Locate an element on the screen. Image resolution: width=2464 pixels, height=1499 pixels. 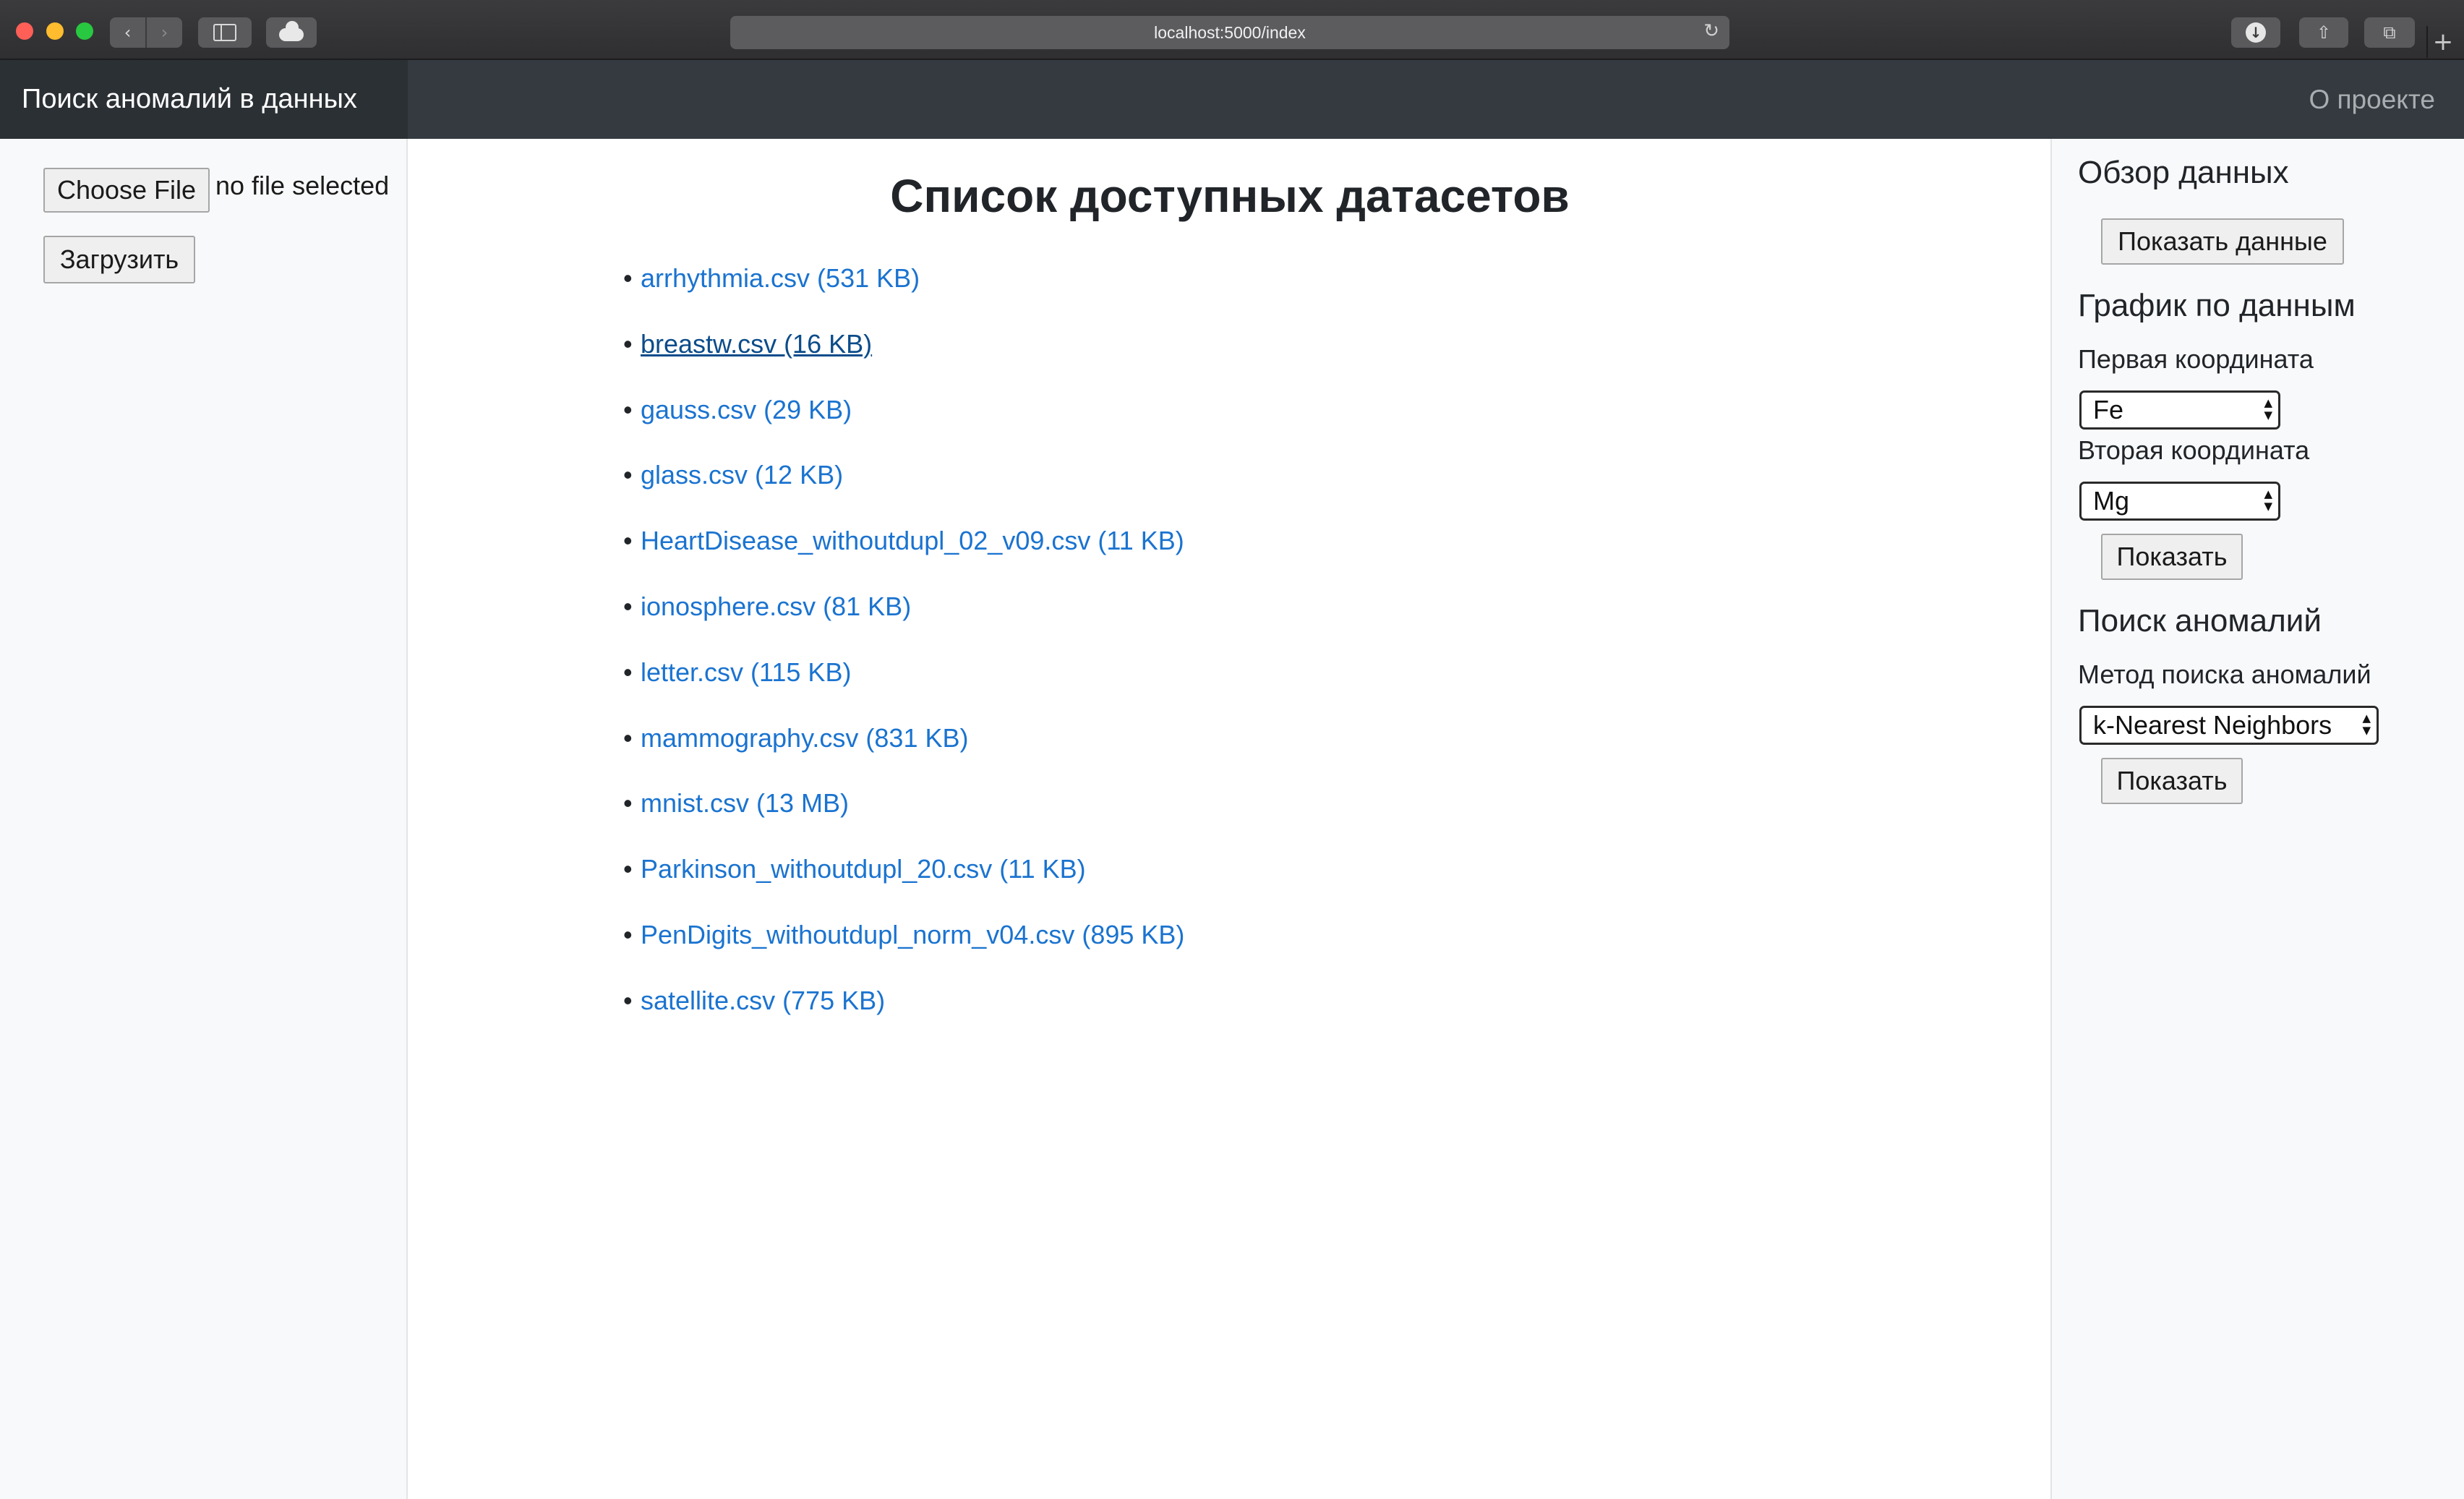
back-arrow-icon: ‹ is located at coordinates (127, 33).